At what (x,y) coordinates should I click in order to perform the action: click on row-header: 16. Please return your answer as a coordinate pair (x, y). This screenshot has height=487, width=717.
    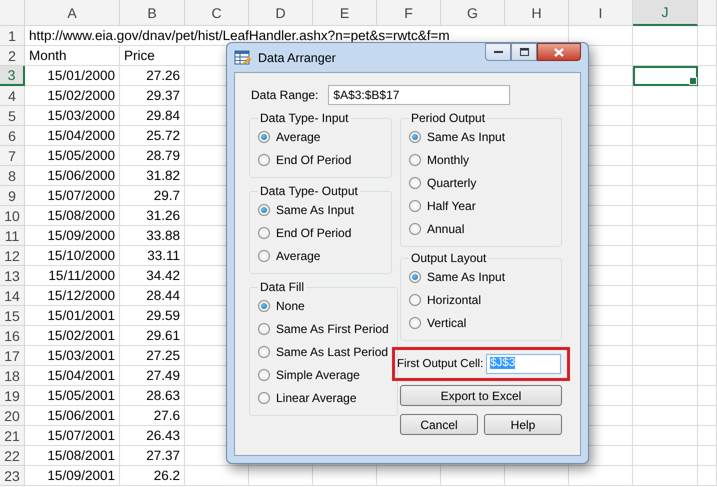
    Looking at the image, I should click on (12, 336).